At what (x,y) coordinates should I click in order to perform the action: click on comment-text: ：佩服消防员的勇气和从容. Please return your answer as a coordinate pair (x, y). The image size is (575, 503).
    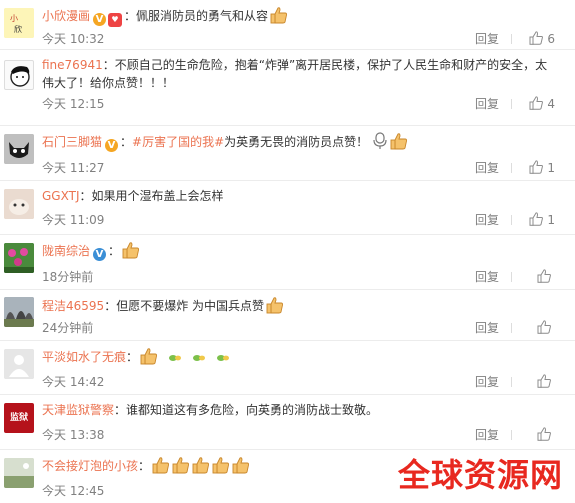
    Looking at the image, I should click on (196, 16).